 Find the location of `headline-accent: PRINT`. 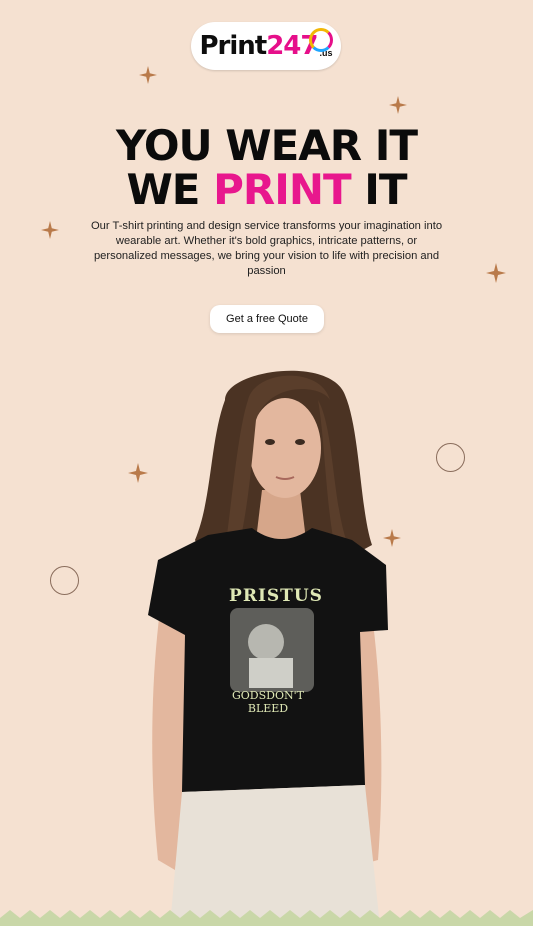

headline-accent: PRINT is located at coordinates (282, 189).